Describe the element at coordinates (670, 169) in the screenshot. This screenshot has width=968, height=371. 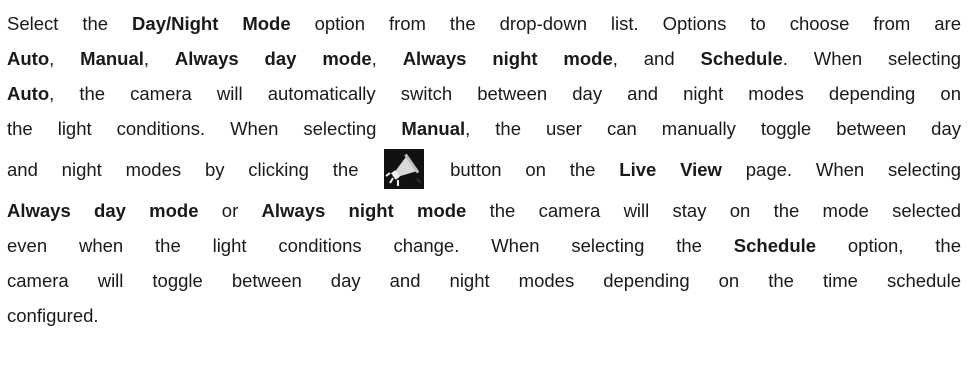
I see `bold-term: Live View` at that location.